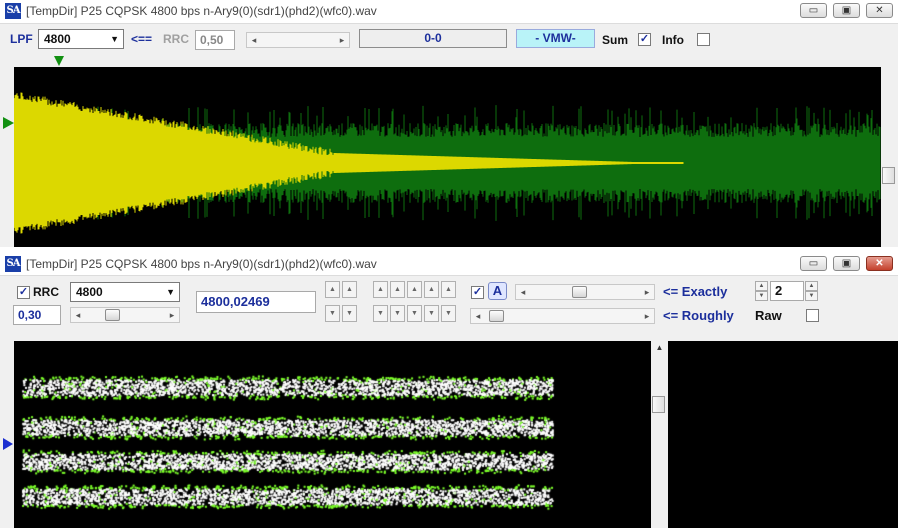 Image resolution: width=898 pixels, height=528 pixels. What do you see at coordinates (787, 291) in the screenshot?
I see `spin-value-field: 2` at bounding box center [787, 291].